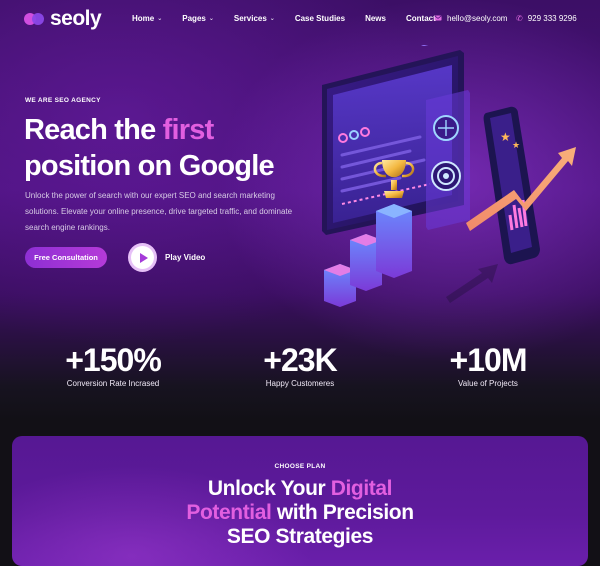 The width and height of the screenshot is (600, 566). What do you see at coordinates (229, 512) in the screenshot?
I see `plan-title-accent-2: Potential` at bounding box center [229, 512].